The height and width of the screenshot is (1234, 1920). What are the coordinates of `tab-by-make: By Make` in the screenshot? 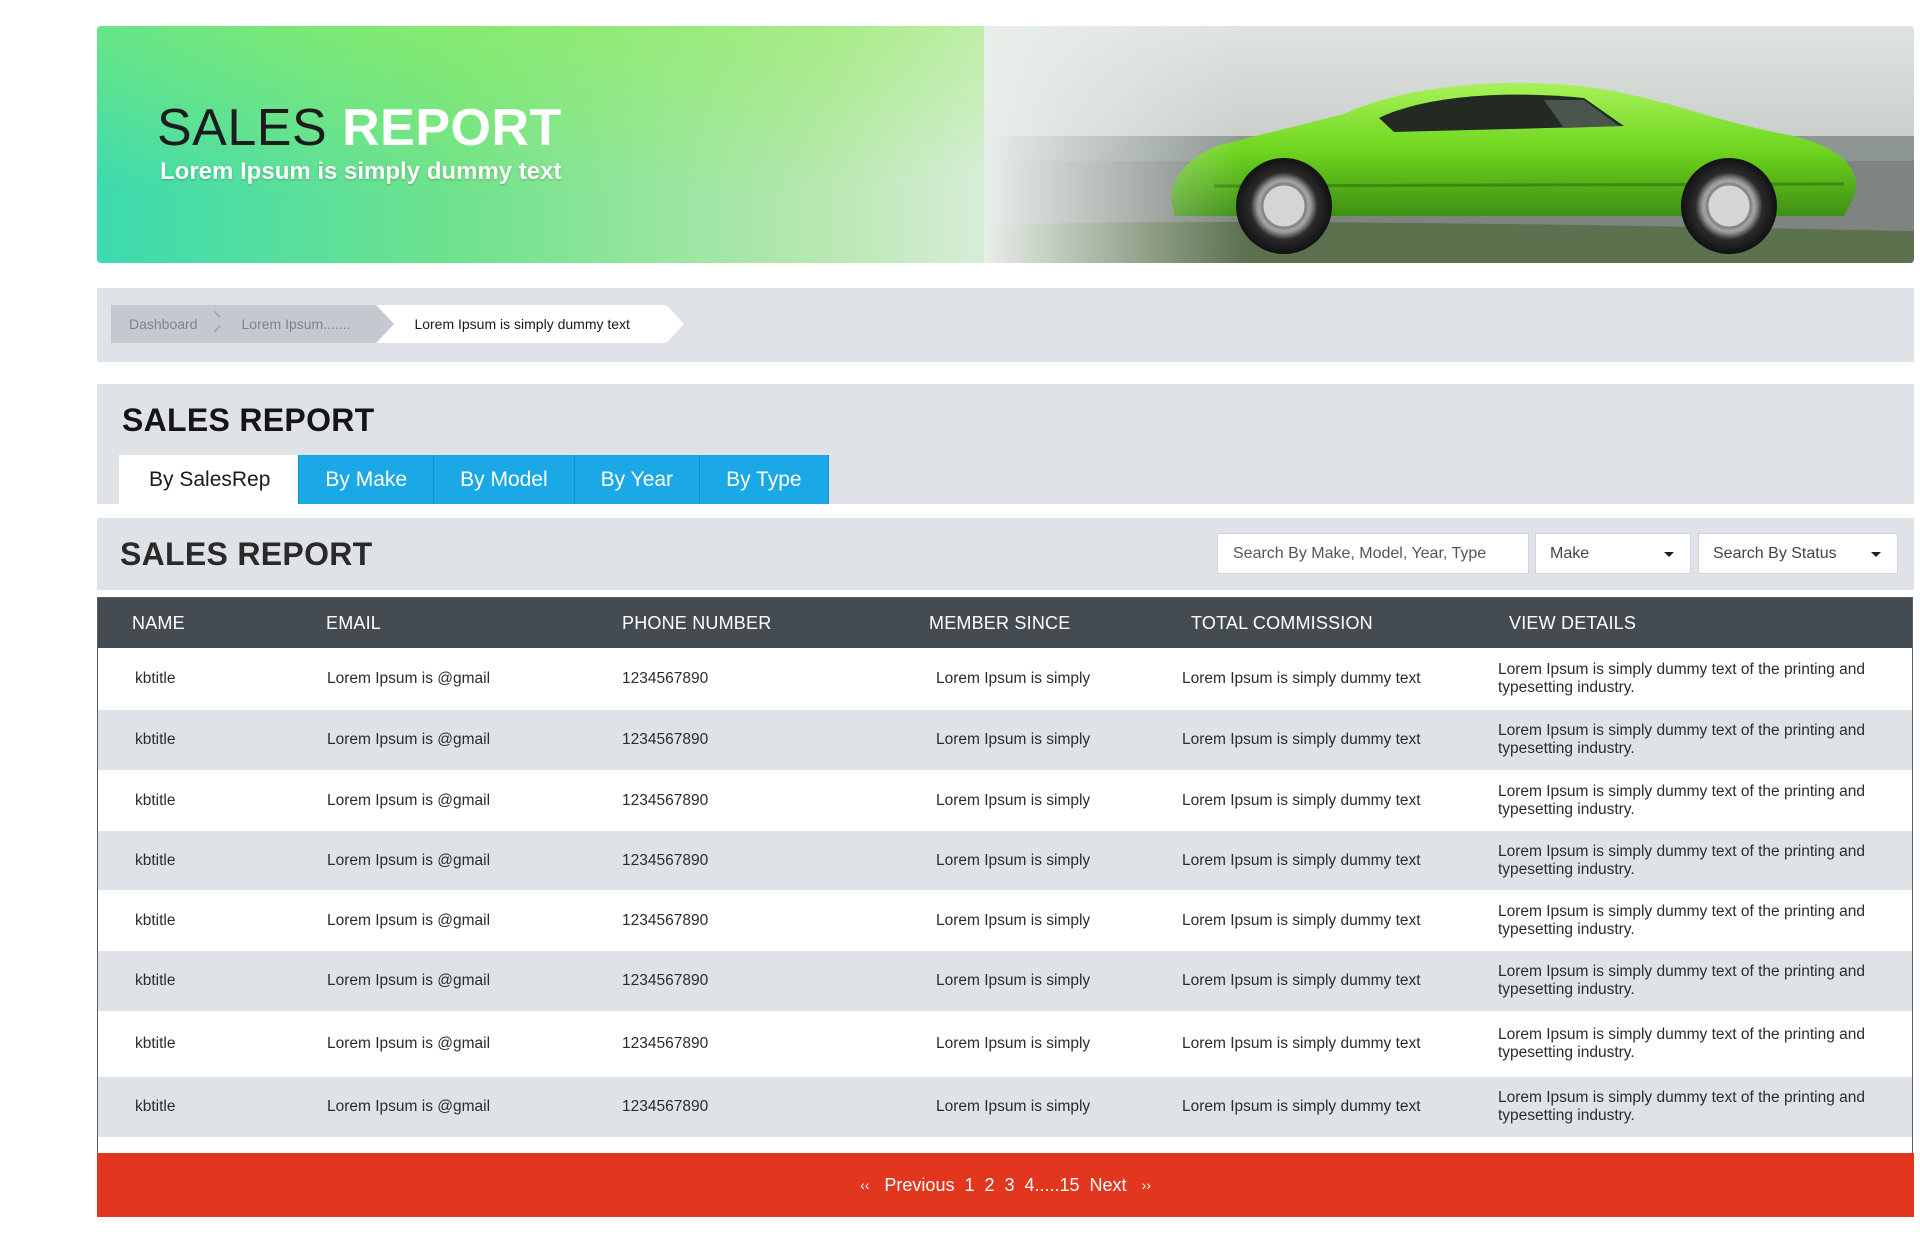 It's located at (367, 479).